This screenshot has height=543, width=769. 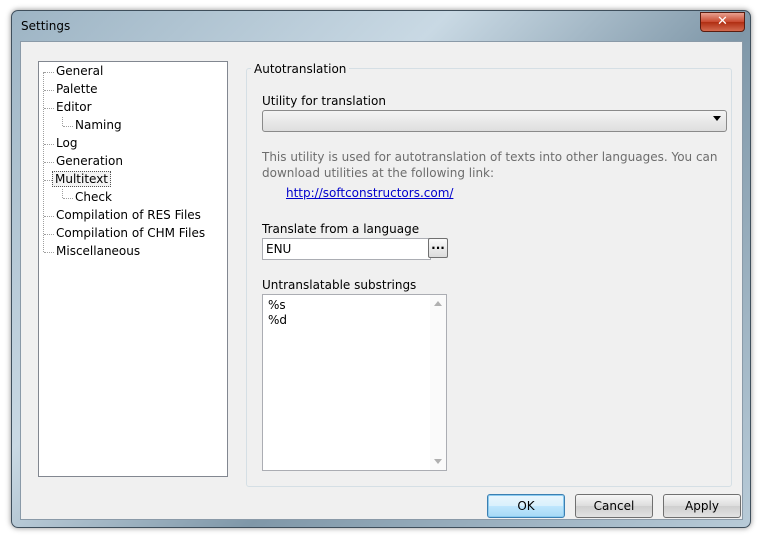 What do you see at coordinates (354, 382) in the screenshot?
I see `substrings-textarea: %s %d` at bounding box center [354, 382].